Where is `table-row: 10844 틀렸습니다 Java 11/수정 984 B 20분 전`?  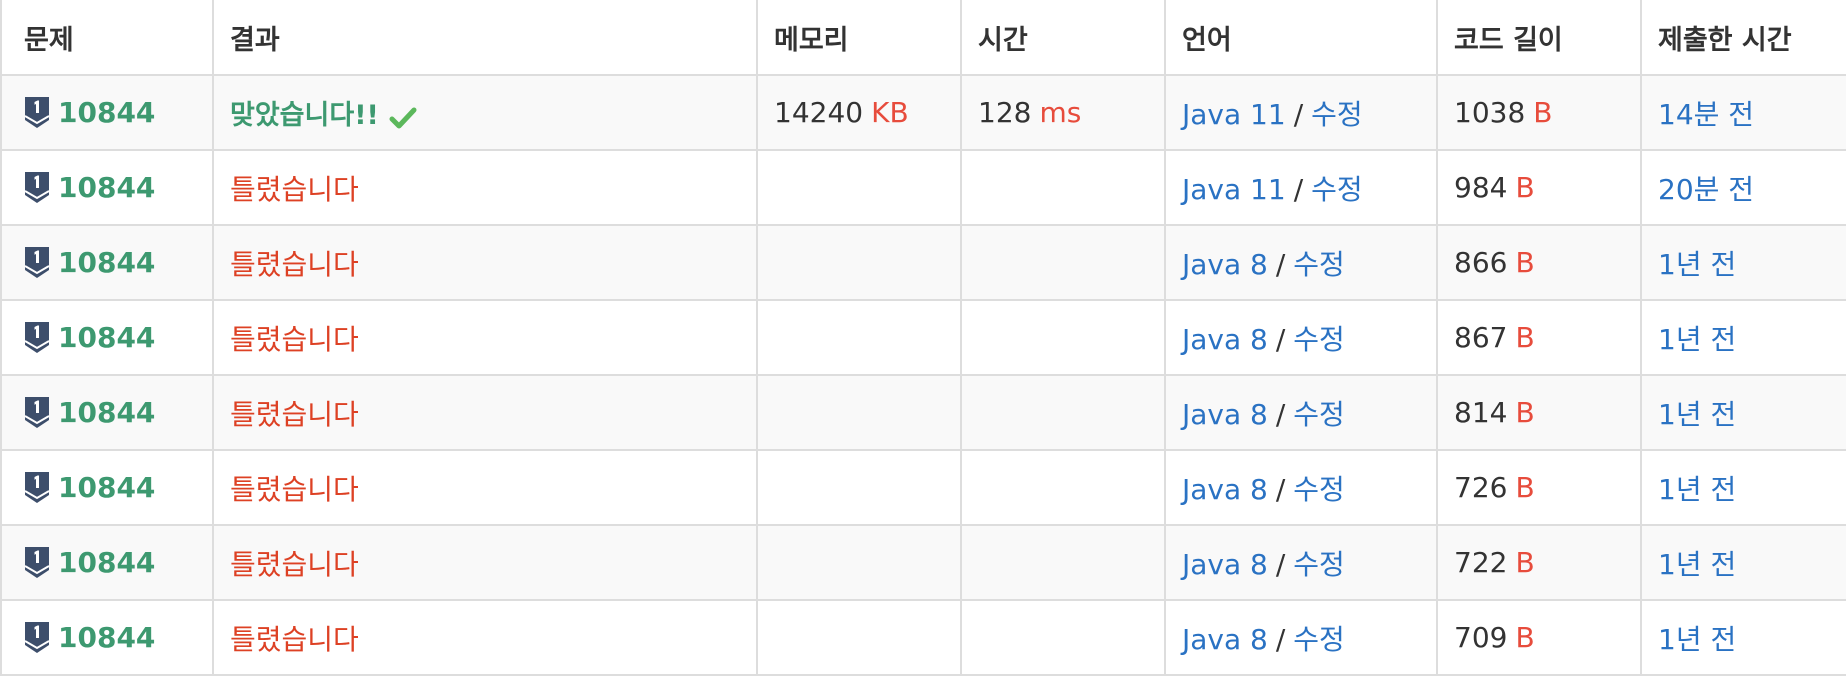 table-row: 10844 틀렸습니다 Java 11/수정 984 B 20분 전 is located at coordinates (923, 187).